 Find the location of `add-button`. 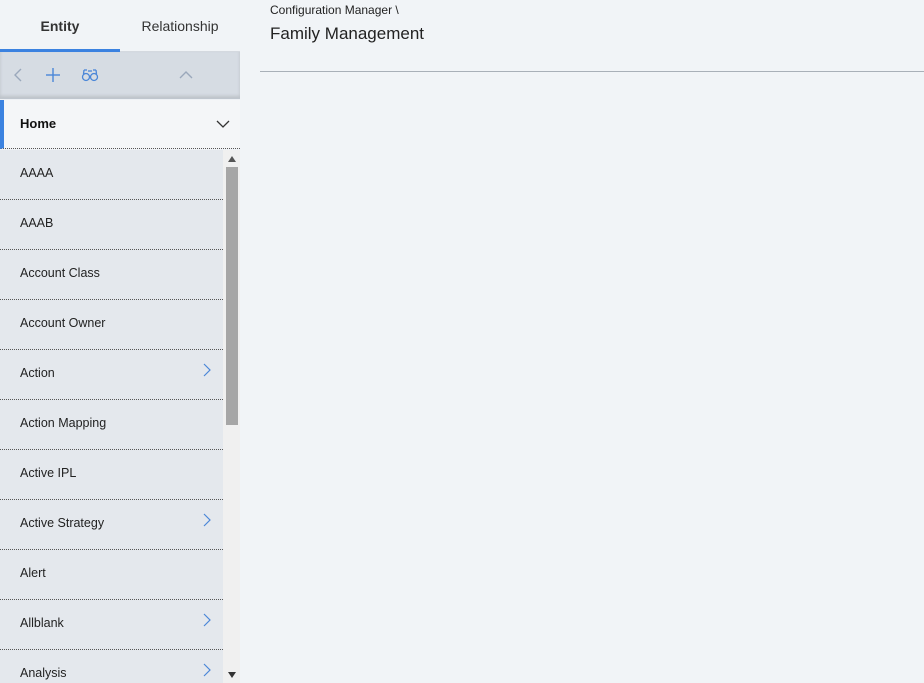

add-button is located at coordinates (53, 75).